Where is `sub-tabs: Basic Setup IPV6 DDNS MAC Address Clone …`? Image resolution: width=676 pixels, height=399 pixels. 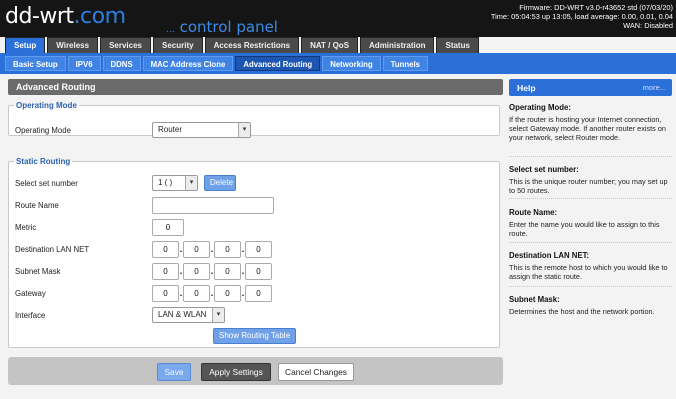
sub-tabs: Basic Setup IPV6 DDNS MAC Address Clone … is located at coordinates (216, 63).